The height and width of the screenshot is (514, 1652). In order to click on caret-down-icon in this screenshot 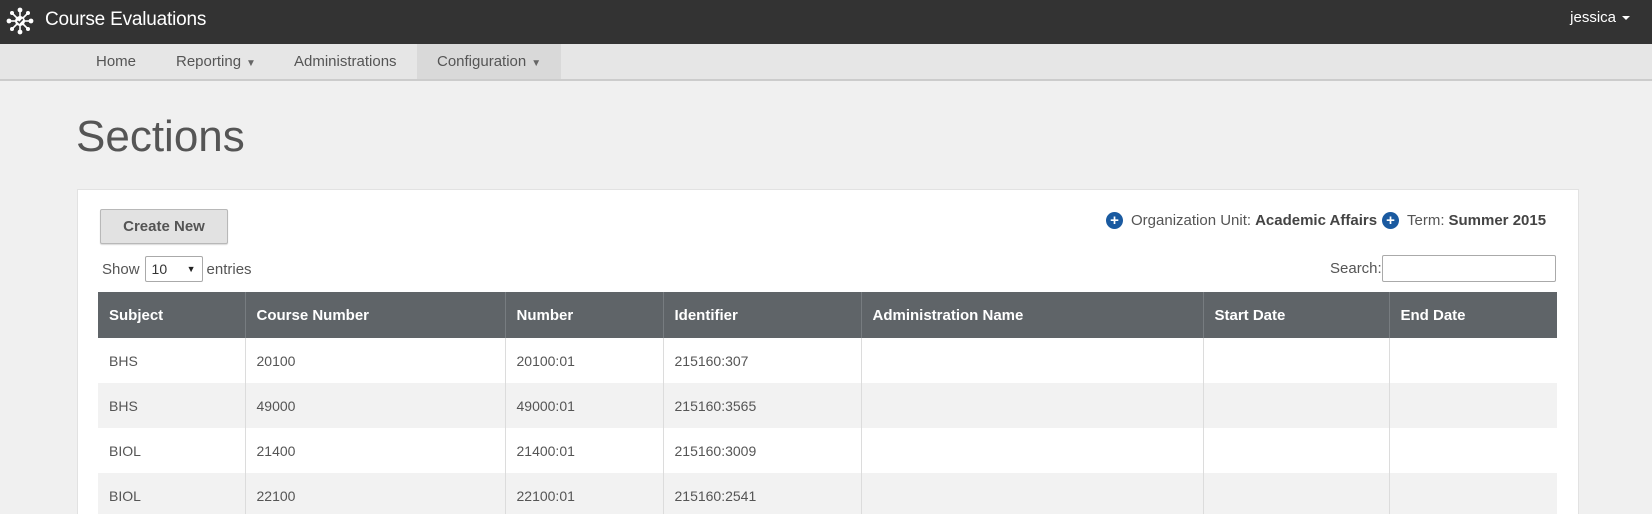, I will do `click(1626, 18)`.